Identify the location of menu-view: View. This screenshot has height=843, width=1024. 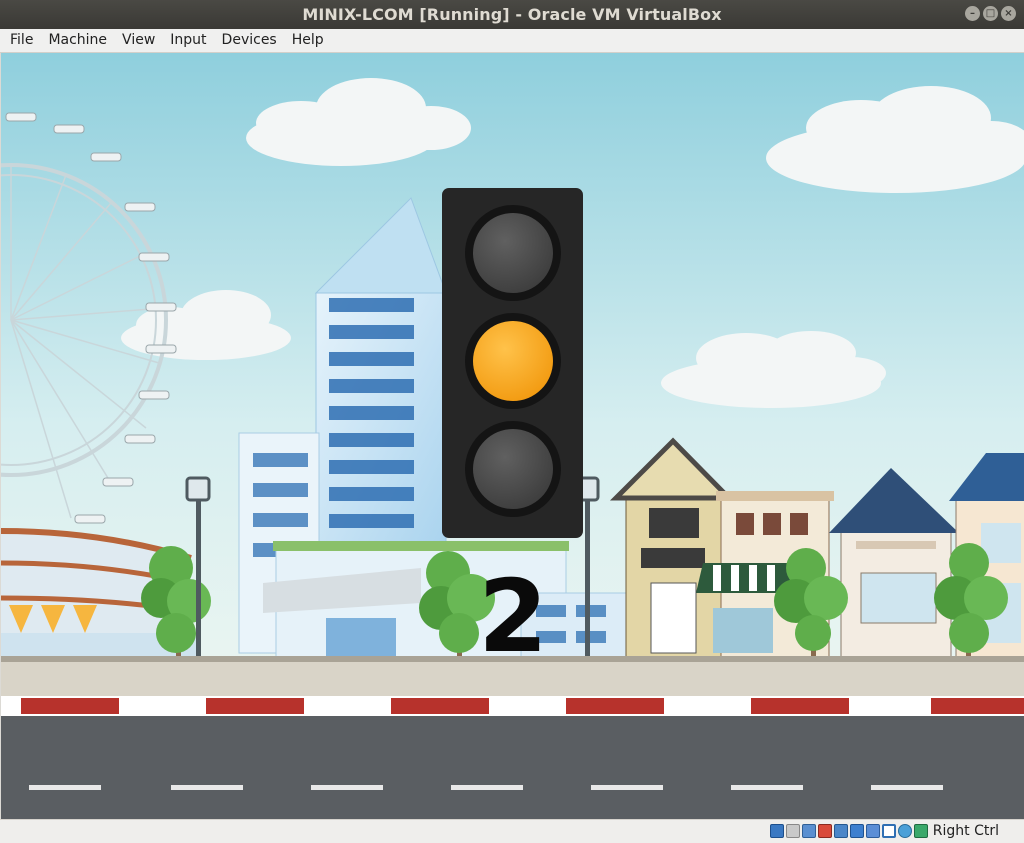
(138, 40).